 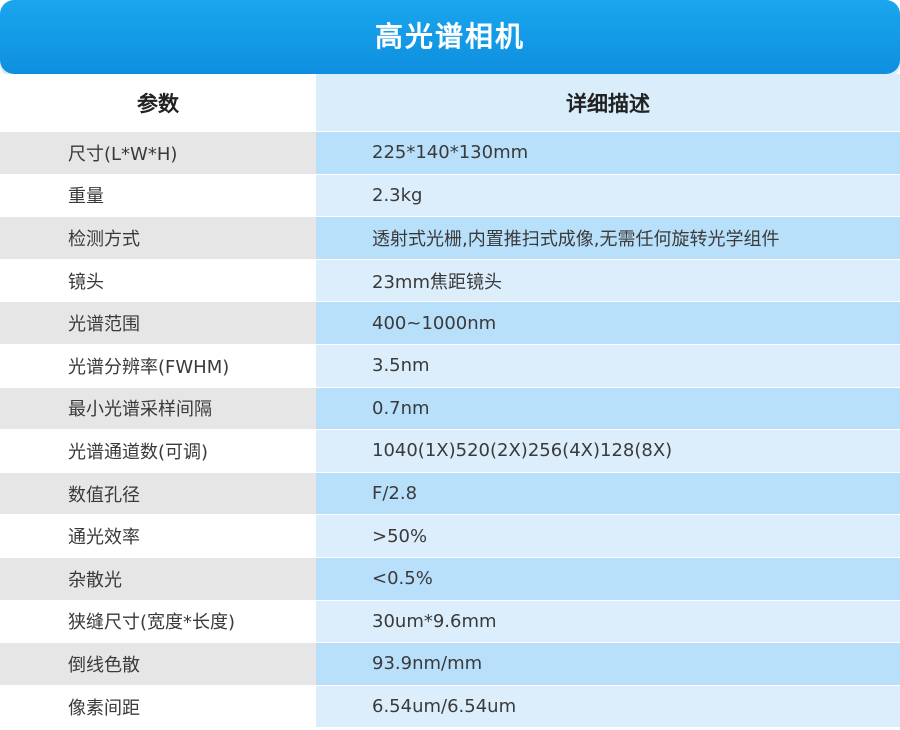 I want to click on page-title: 高光谱相机, so click(x=449, y=36).